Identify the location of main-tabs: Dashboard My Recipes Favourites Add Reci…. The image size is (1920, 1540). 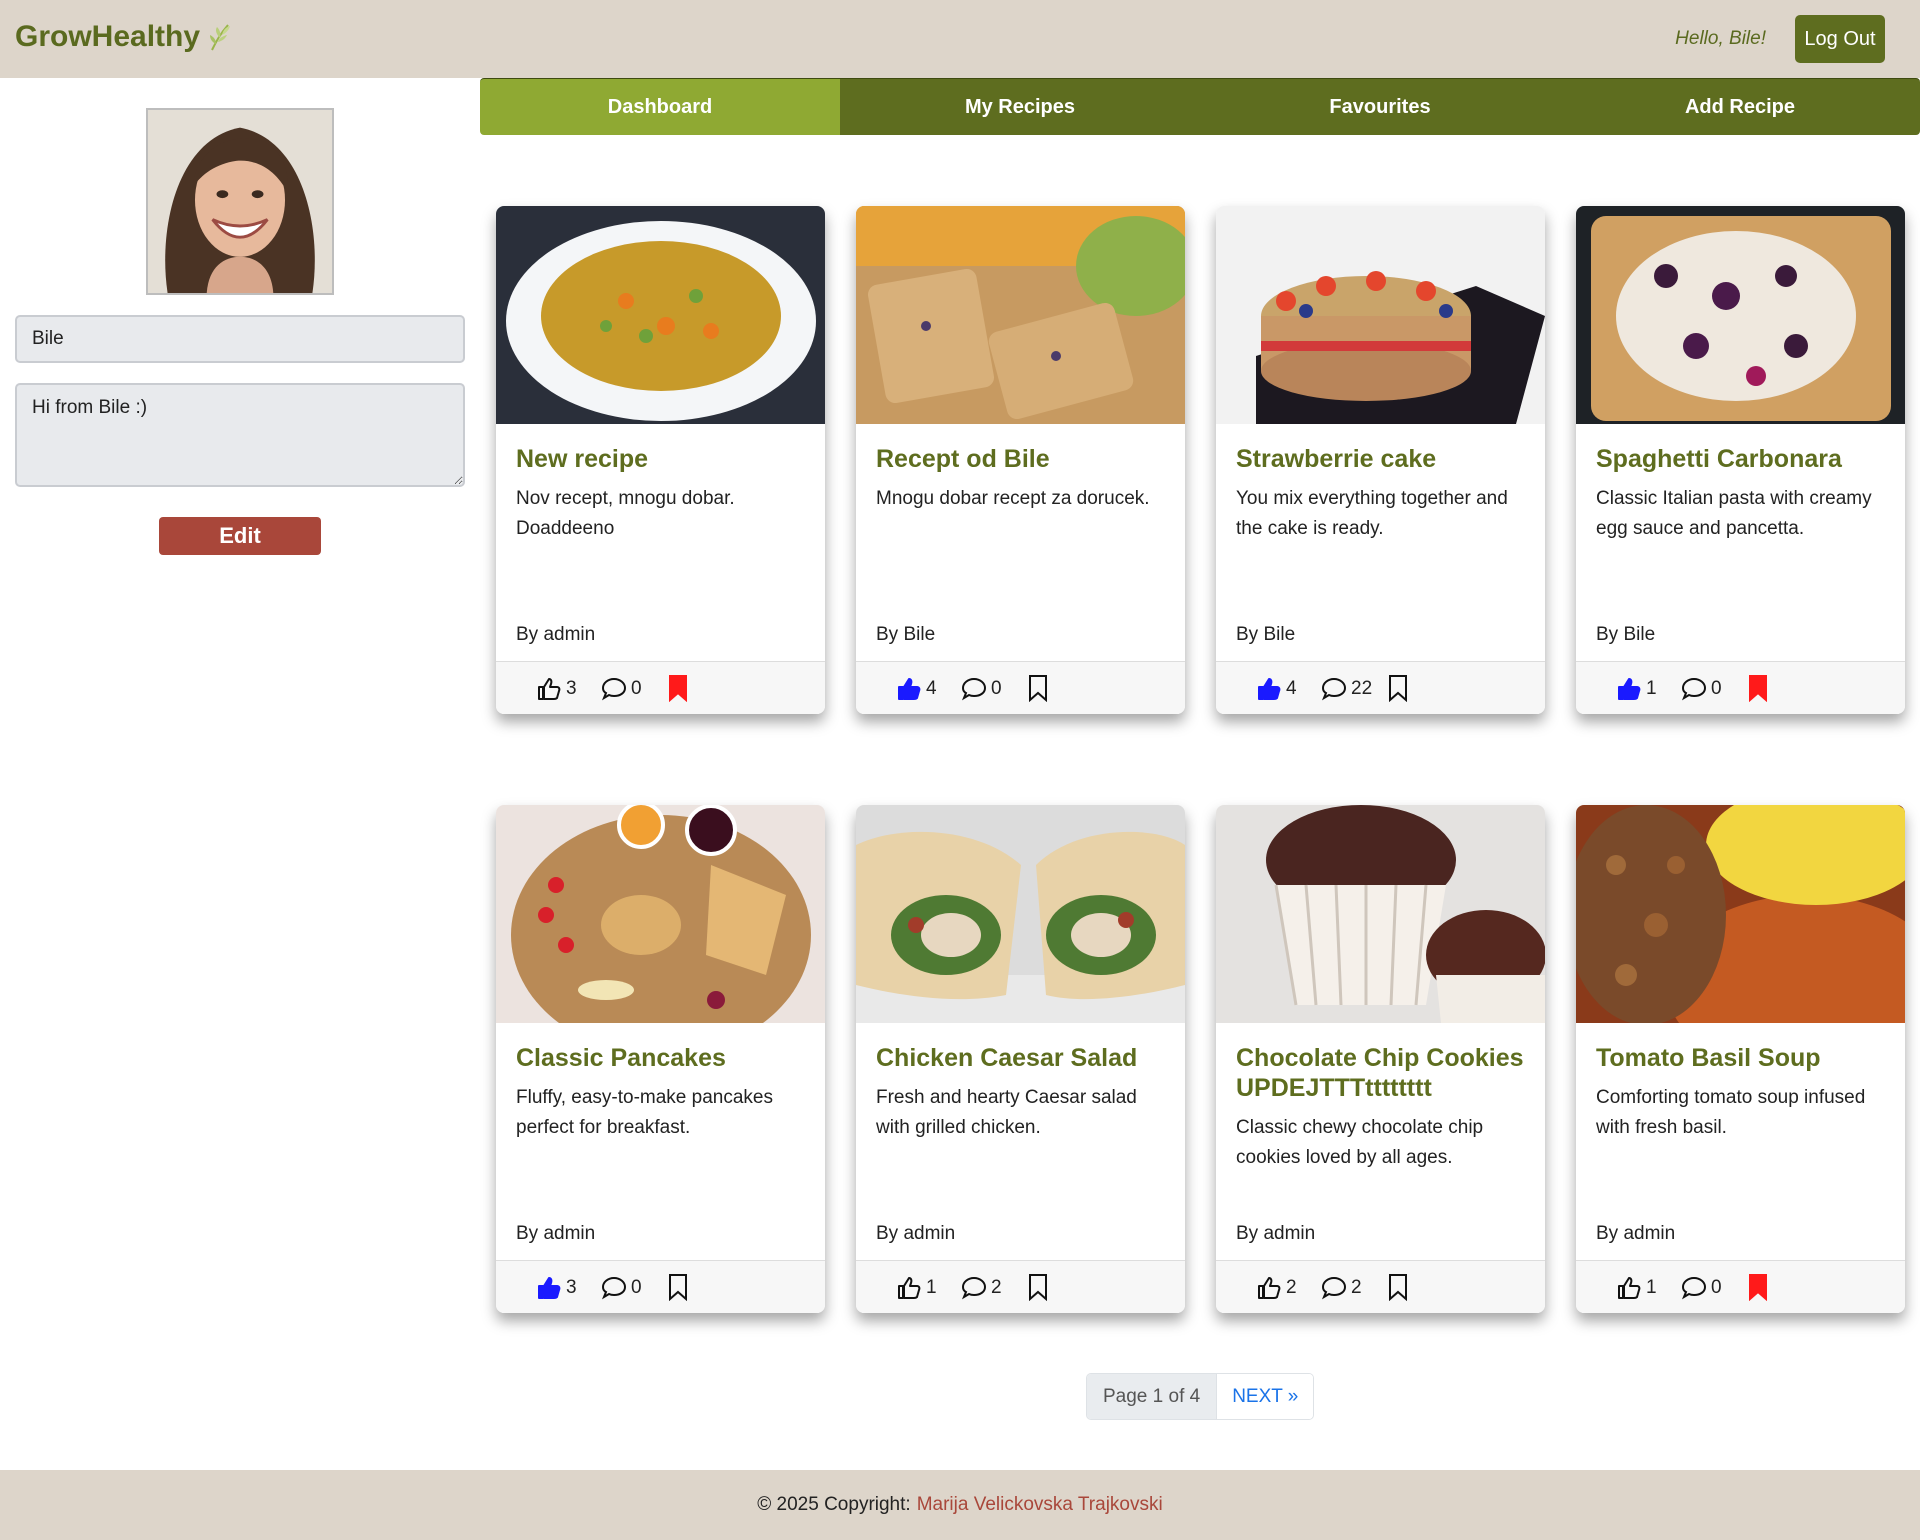
(1200, 106).